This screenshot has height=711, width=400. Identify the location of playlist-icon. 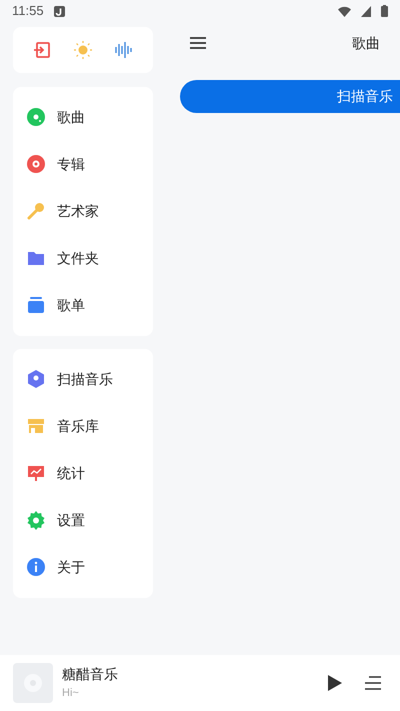
(373, 683).